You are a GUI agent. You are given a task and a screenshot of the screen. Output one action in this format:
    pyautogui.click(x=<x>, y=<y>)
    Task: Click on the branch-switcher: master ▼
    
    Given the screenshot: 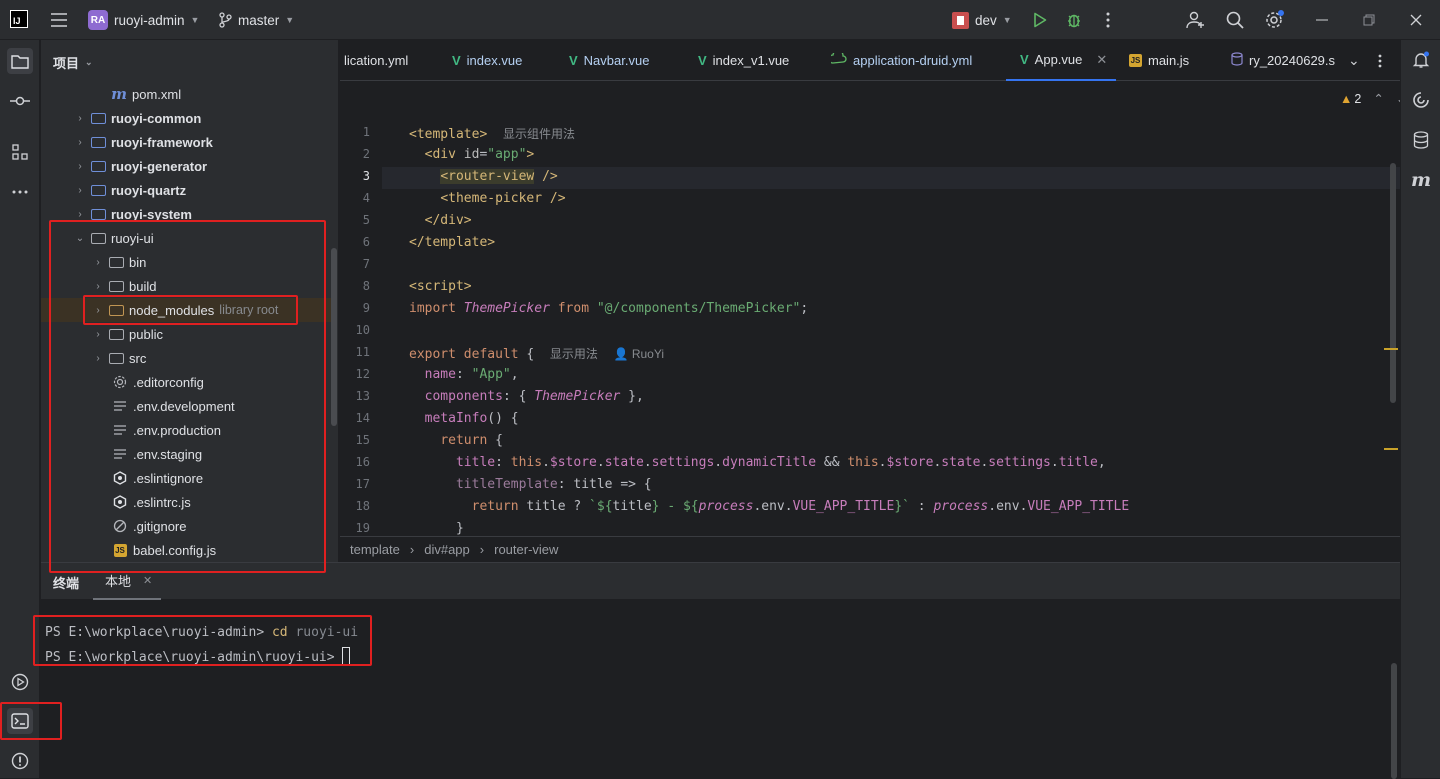 What is the action you would take?
    pyautogui.click(x=256, y=20)
    